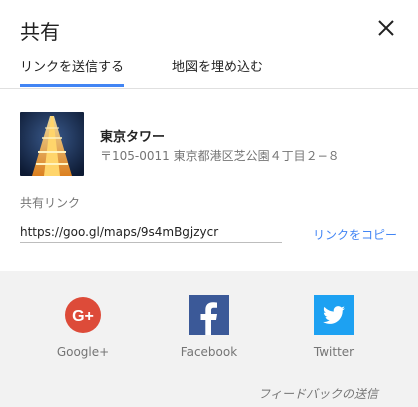  Describe the element at coordinates (217, 71) in the screenshot. I see `tab-embed-map: 地図を埋め込む` at that location.